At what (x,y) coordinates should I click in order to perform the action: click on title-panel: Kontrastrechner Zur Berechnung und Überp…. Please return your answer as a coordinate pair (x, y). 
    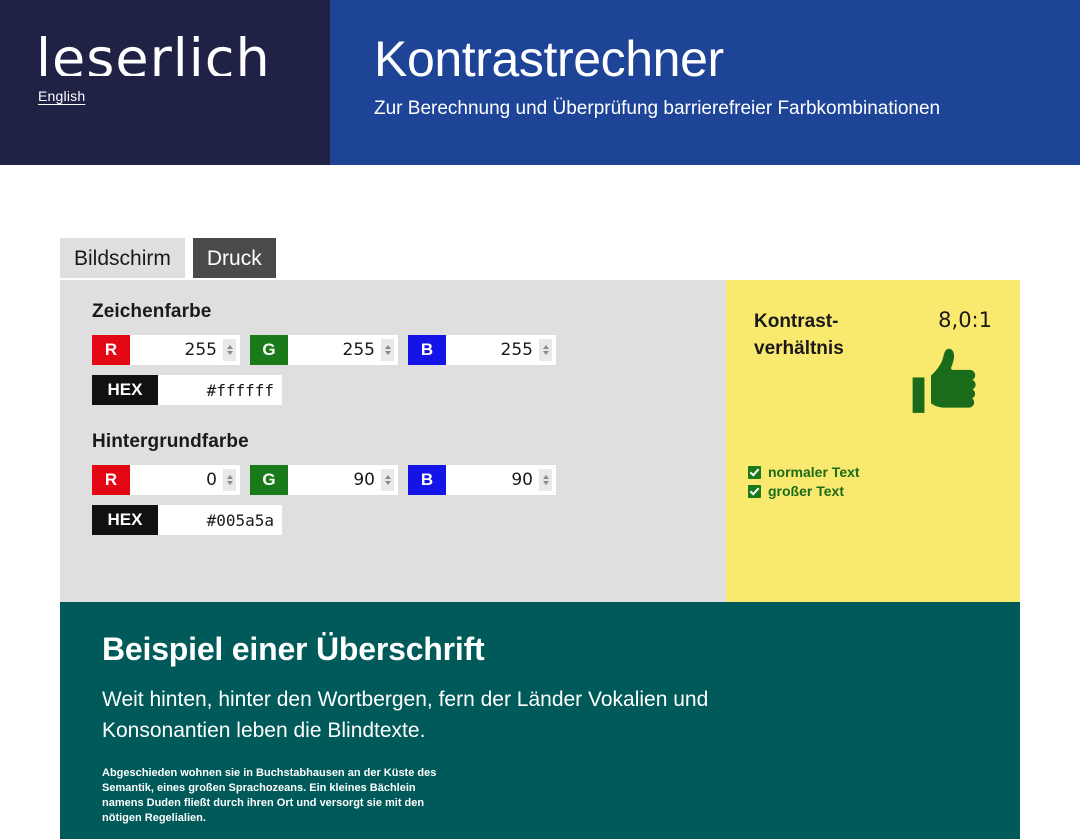
    Looking at the image, I should click on (705, 82).